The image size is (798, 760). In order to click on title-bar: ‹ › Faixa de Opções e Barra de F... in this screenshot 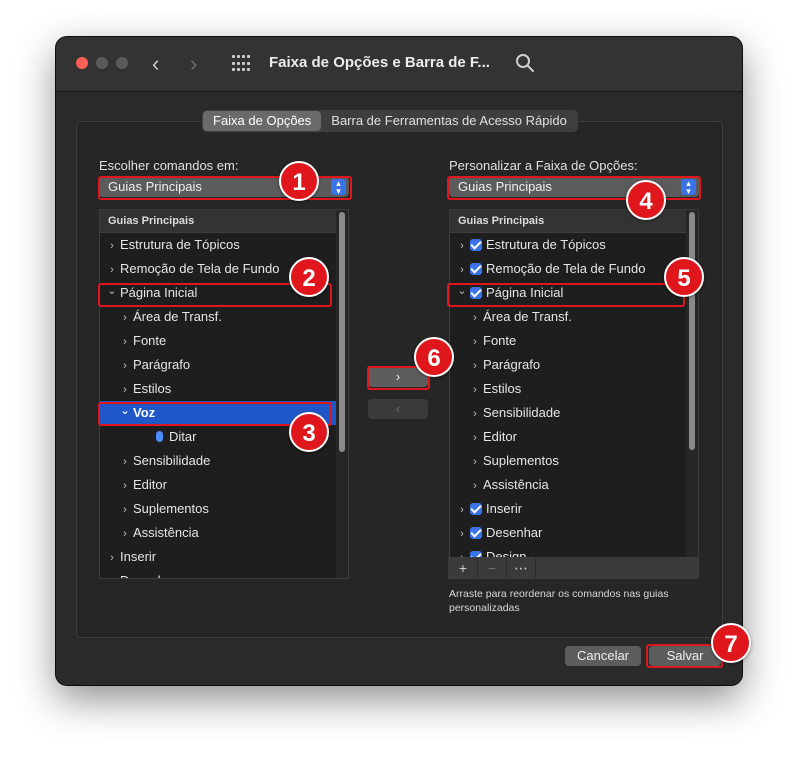, I will do `click(399, 64)`.